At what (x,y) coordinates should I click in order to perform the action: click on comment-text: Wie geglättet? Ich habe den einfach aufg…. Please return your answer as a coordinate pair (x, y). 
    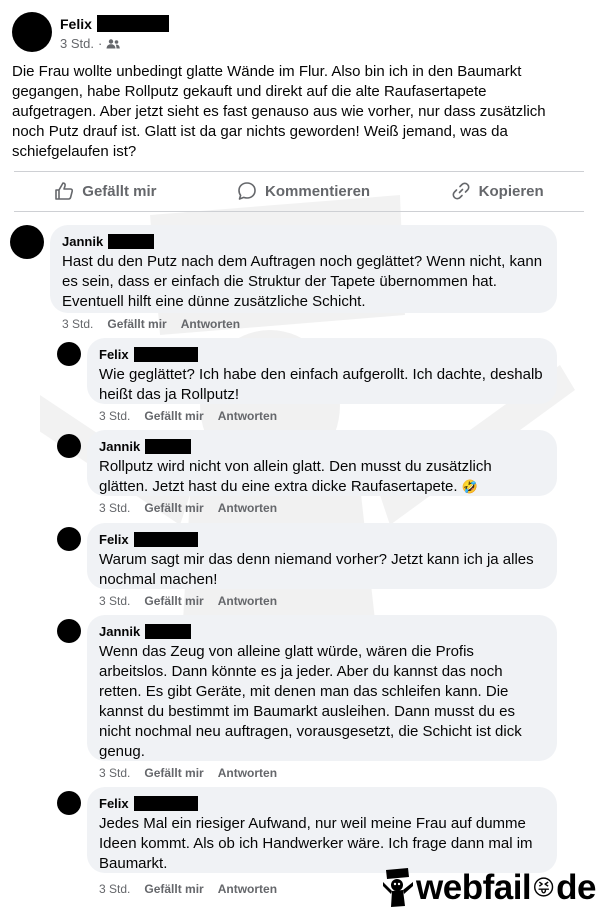
    Looking at the image, I should click on (321, 384).